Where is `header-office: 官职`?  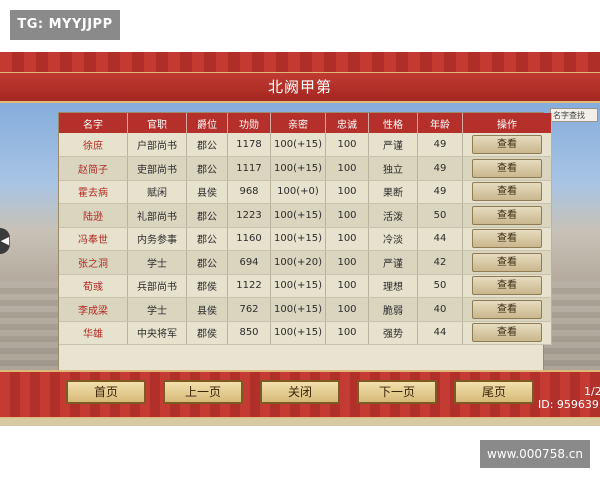
header-office: 官职 is located at coordinates (157, 123).